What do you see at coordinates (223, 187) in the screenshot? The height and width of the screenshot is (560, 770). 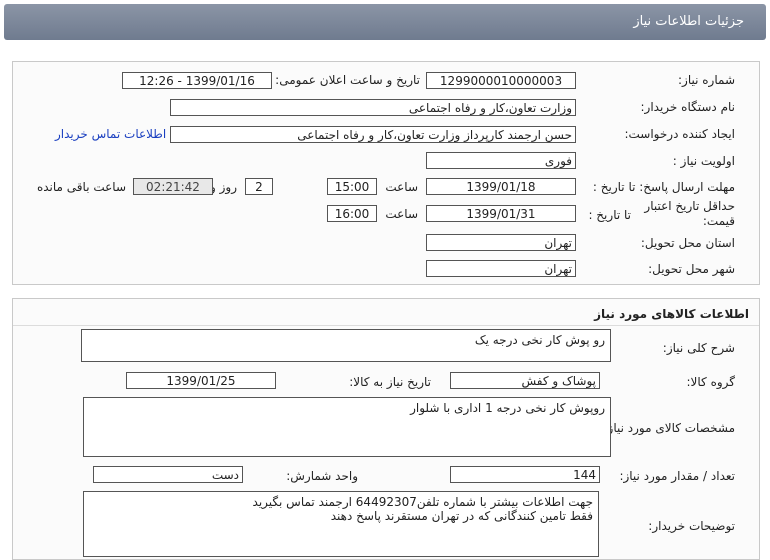 I see `days-label: روز و` at bounding box center [223, 187].